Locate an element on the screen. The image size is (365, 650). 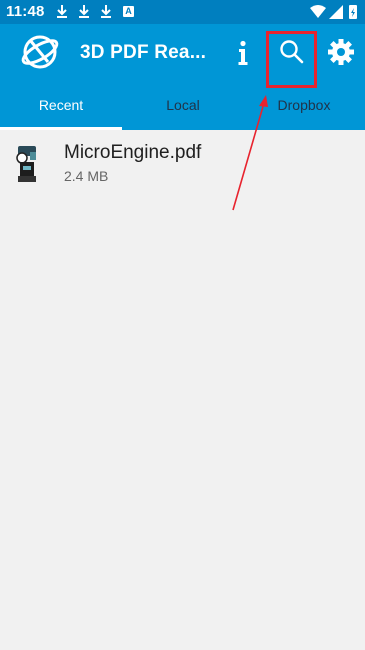
tab-label: Recent is located at coordinates (61, 105).